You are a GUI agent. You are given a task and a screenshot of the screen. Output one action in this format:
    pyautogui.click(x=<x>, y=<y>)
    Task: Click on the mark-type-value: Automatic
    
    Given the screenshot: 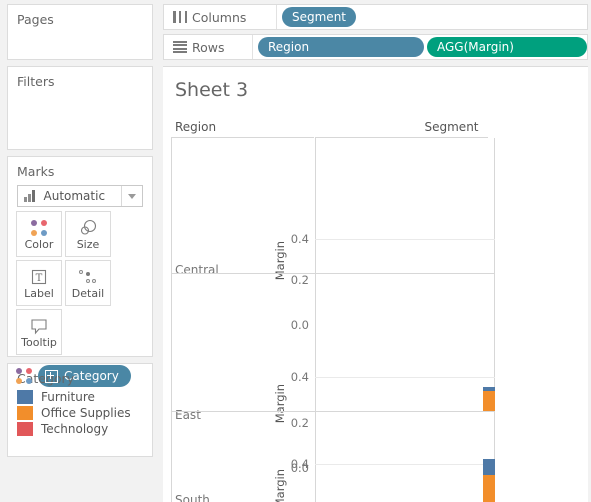 What is the action you would take?
    pyautogui.click(x=74, y=196)
    